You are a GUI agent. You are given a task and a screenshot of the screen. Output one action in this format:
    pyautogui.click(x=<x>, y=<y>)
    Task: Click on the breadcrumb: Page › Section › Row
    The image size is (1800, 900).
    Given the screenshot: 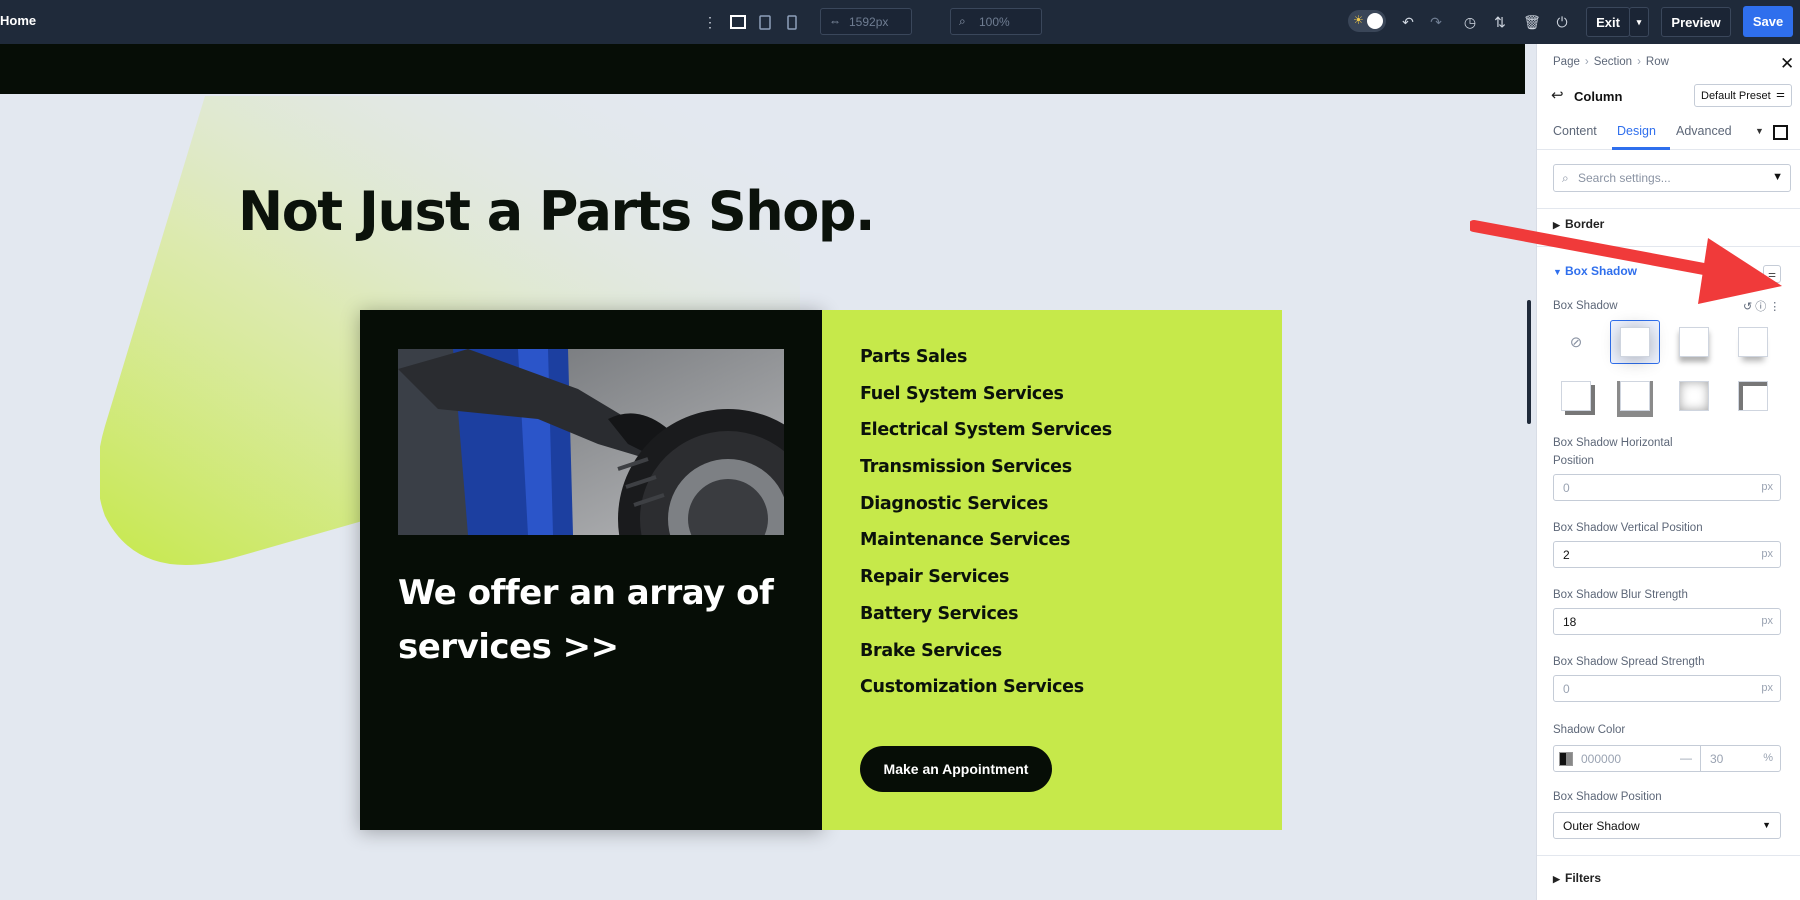 What is the action you would take?
    pyautogui.click(x=1611, y=62)
    